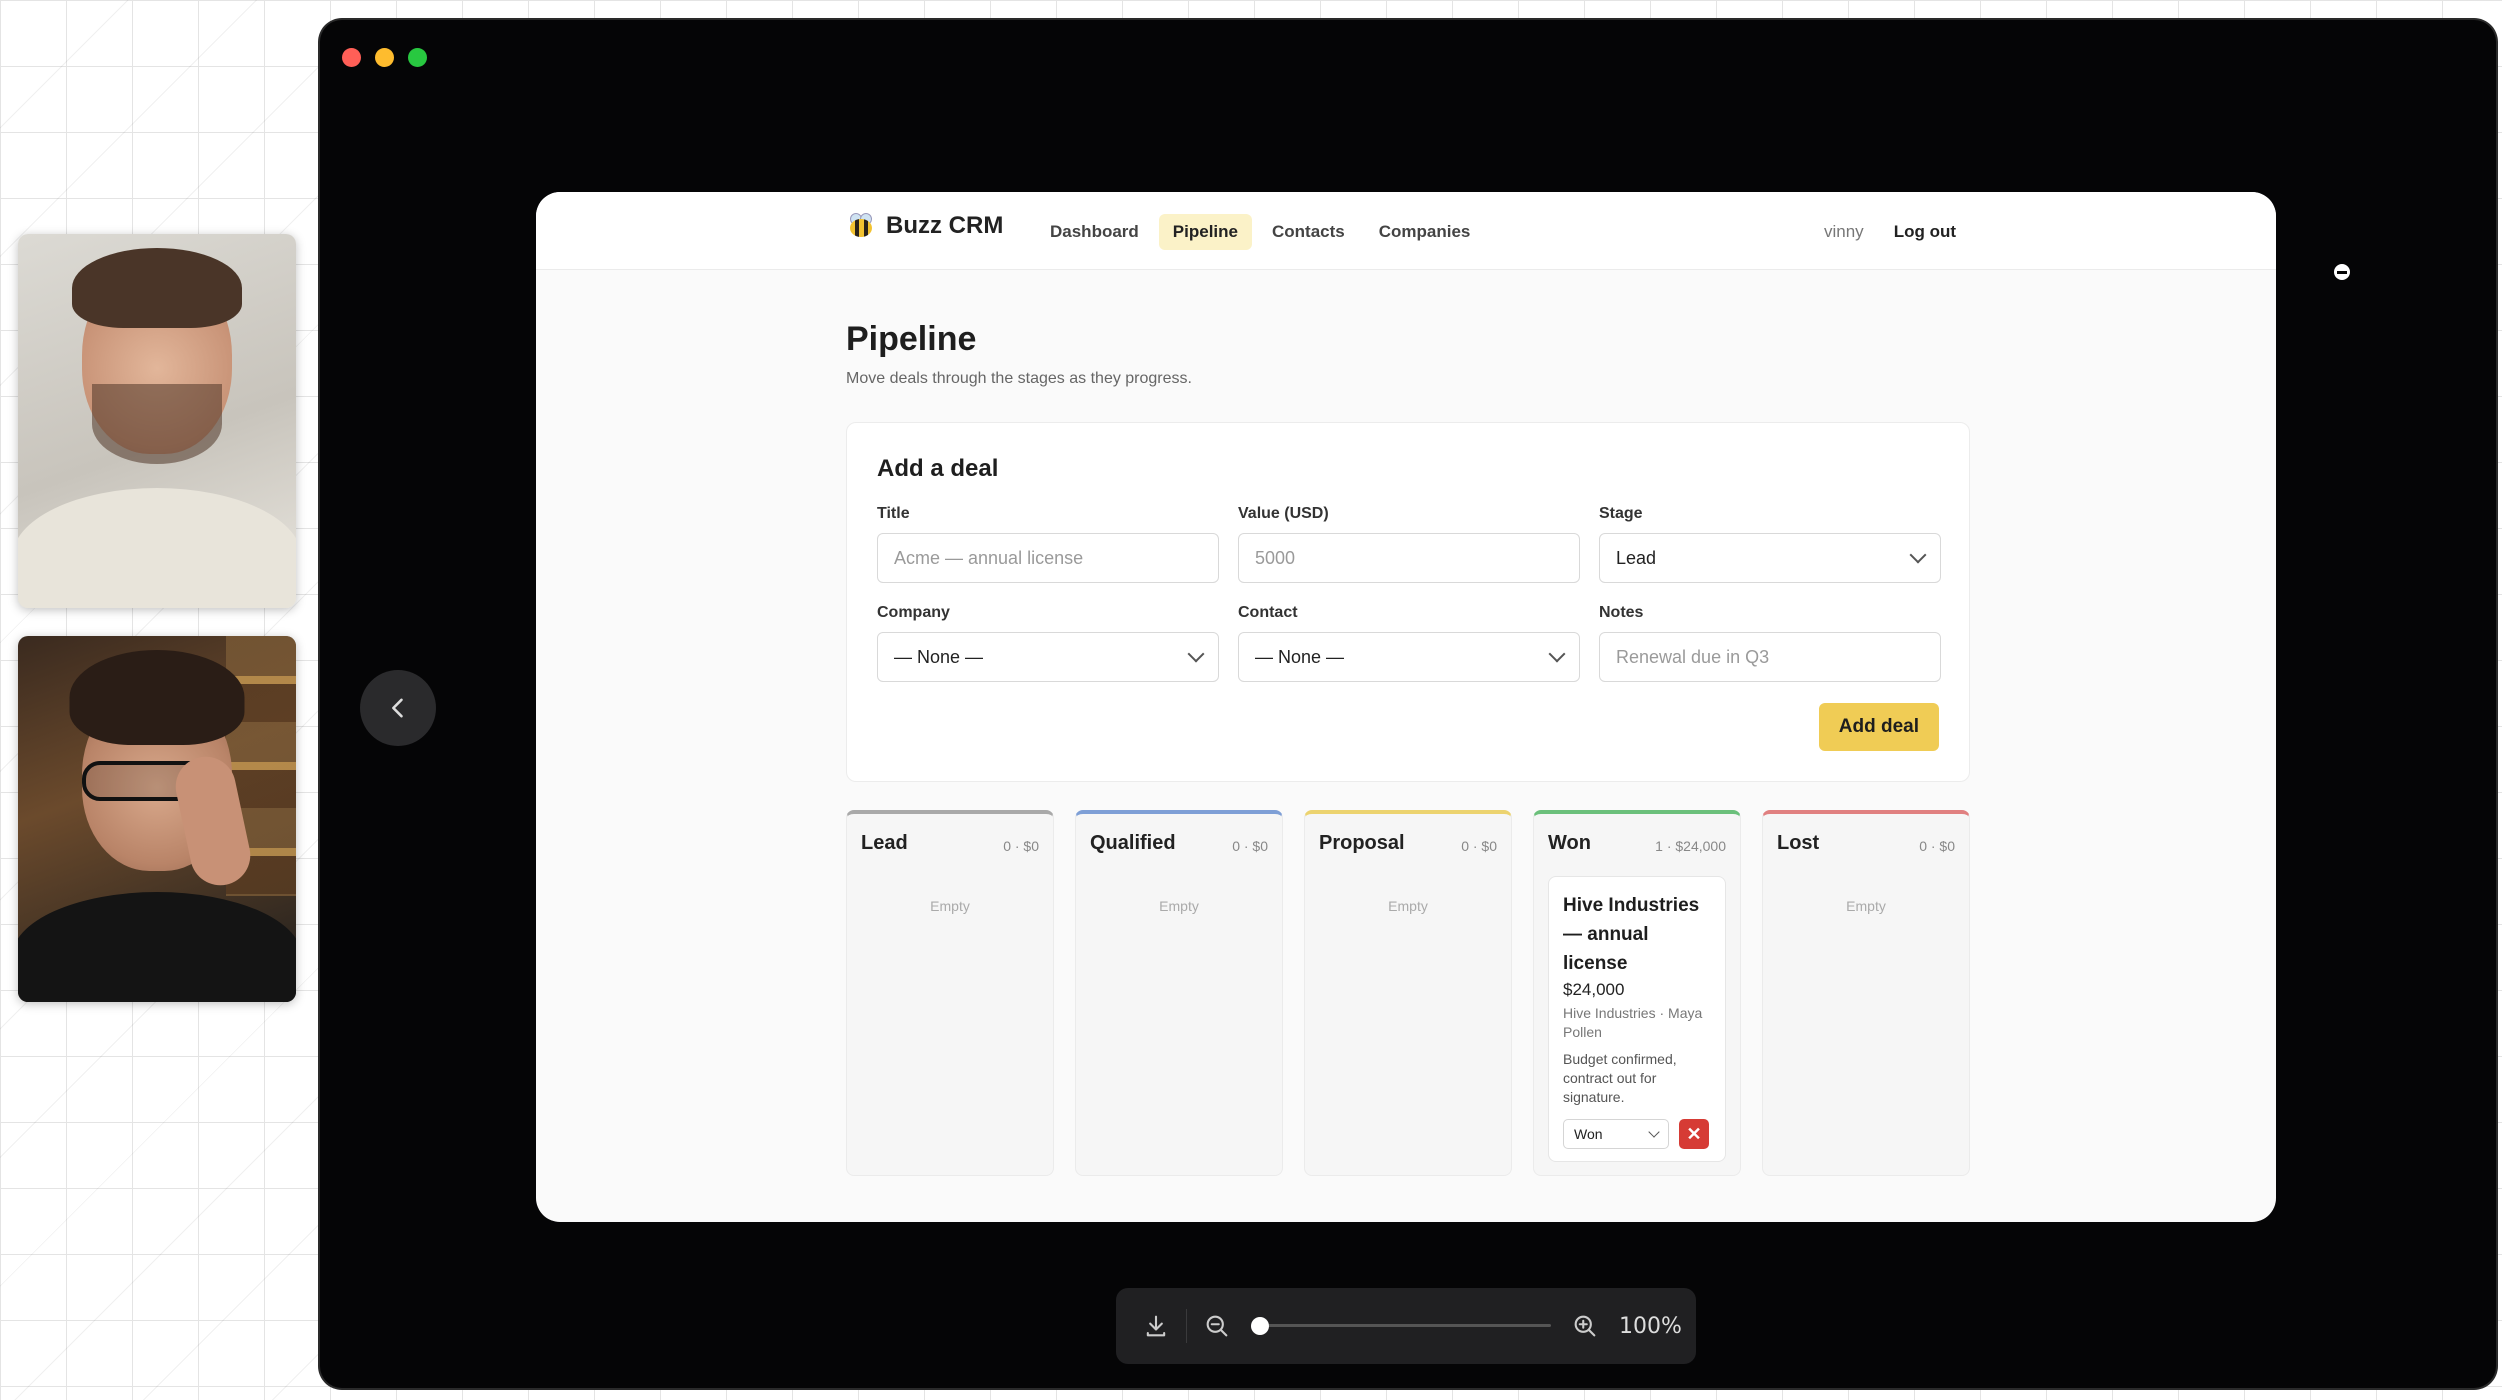  I want to click on minimize-window-button, so click(384, 57).